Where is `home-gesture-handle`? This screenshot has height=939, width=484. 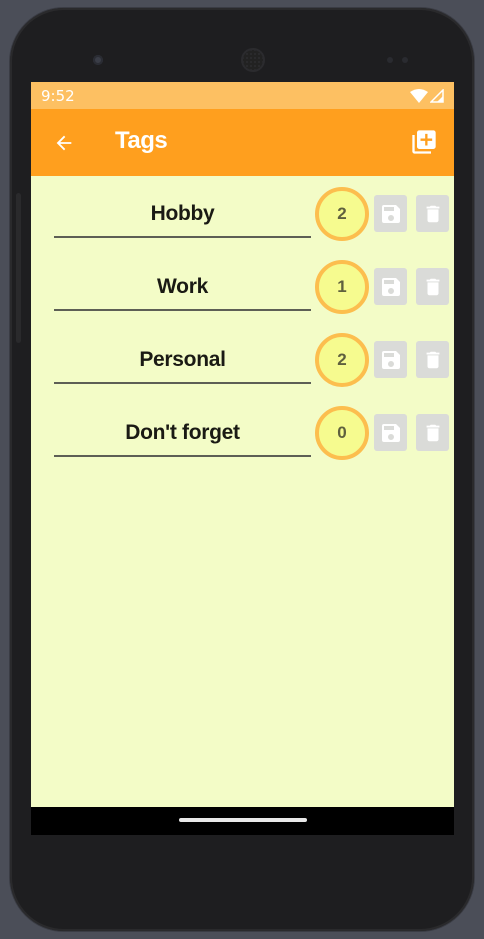
home-gesture-handle is located at coordinates (243, 820).